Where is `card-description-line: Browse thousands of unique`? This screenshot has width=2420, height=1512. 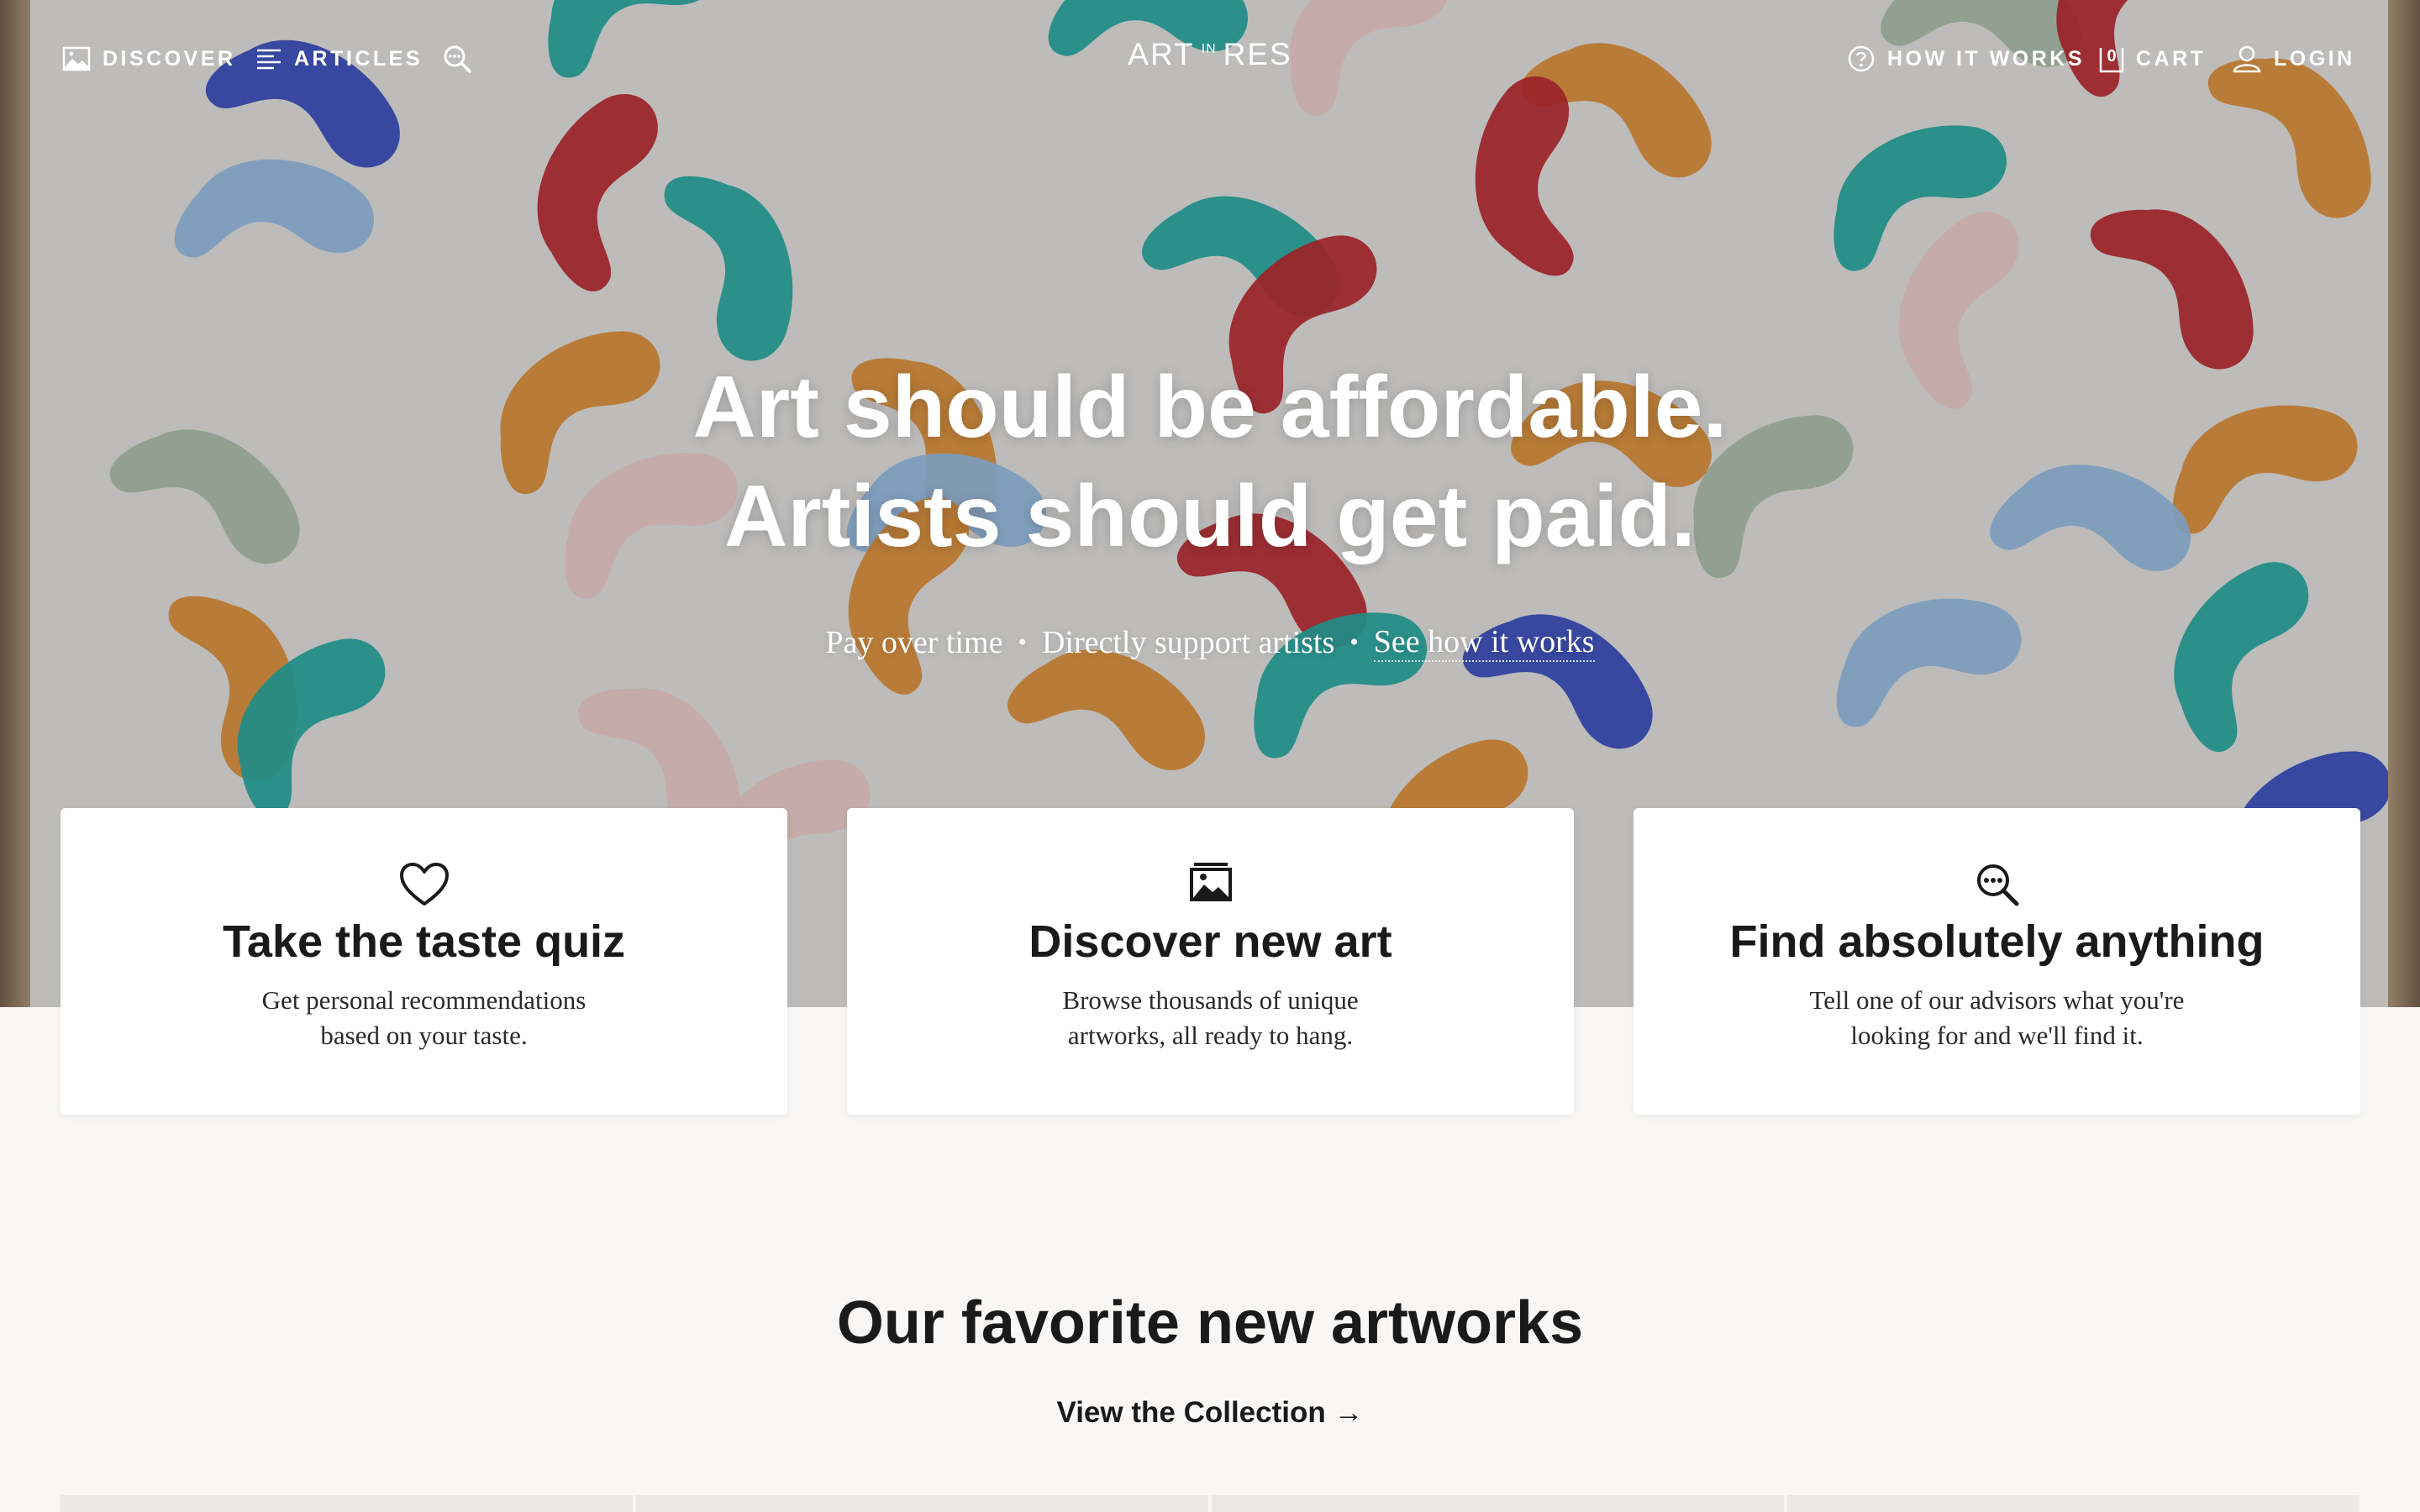 card-description-line: Browse thousands of unique is located at coordinates (1210, 1000).